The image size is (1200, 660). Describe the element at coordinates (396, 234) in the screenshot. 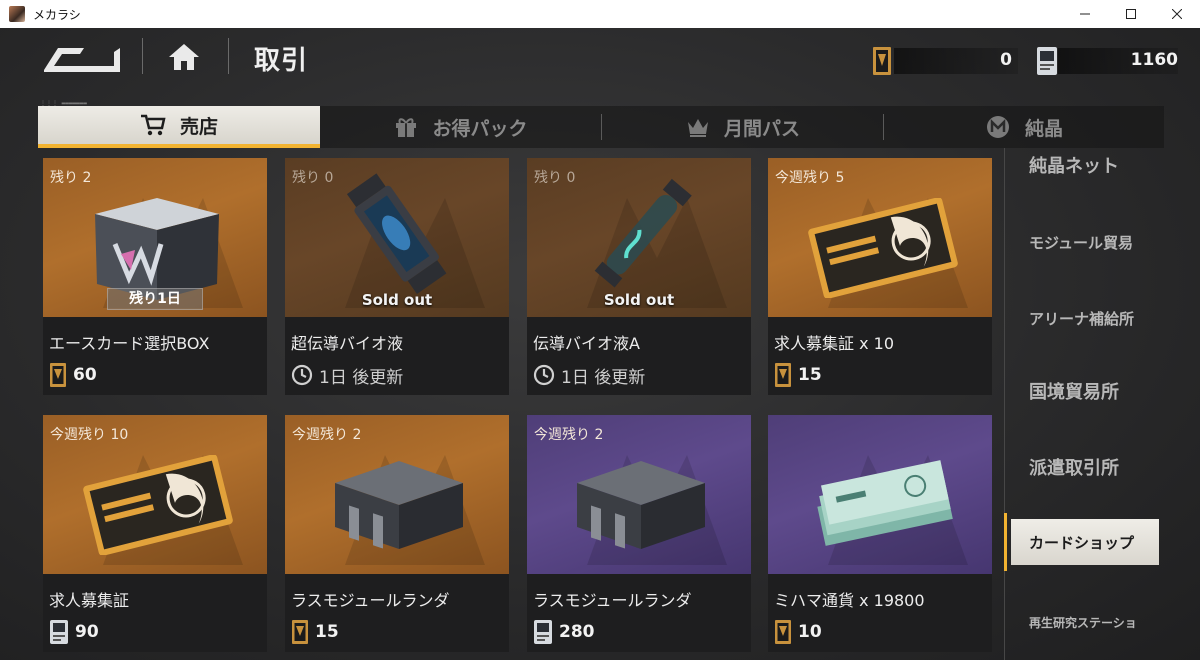

I see `bio-canister-icon` at that location.